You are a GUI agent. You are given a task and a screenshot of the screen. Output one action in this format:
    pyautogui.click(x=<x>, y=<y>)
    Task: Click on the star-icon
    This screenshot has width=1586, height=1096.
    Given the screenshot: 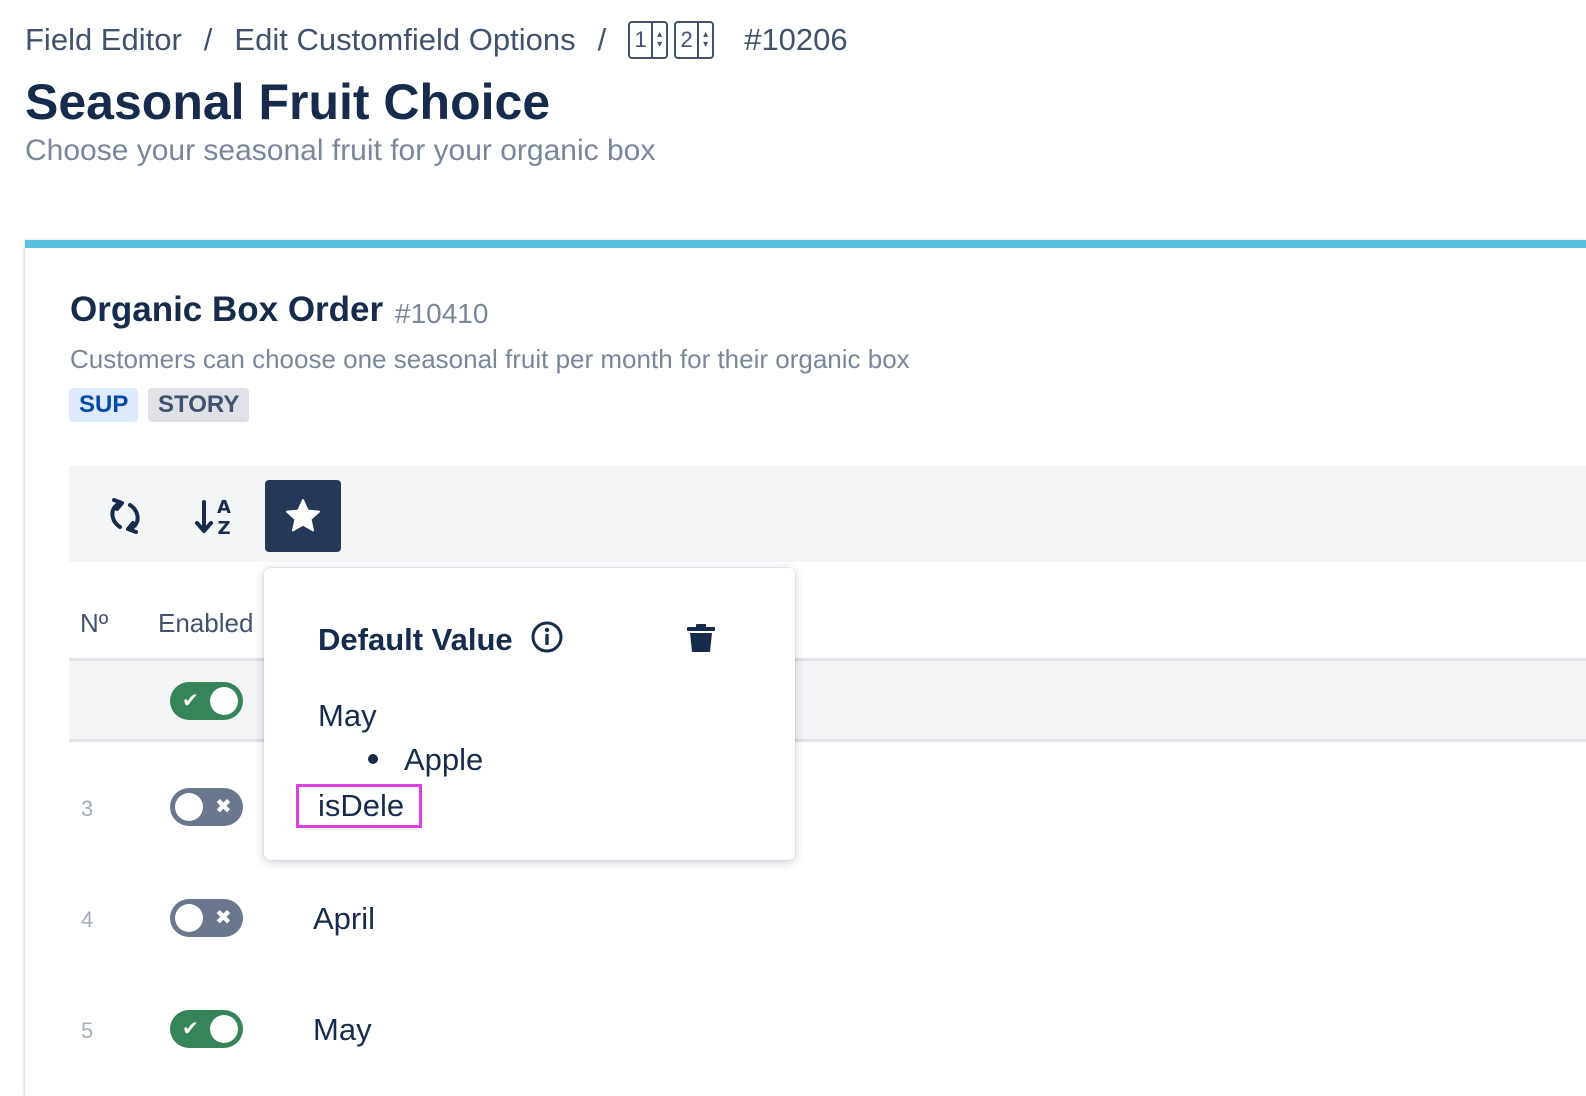 What is the action you would take?
    pyautogui.click(x=303, y=515)
    